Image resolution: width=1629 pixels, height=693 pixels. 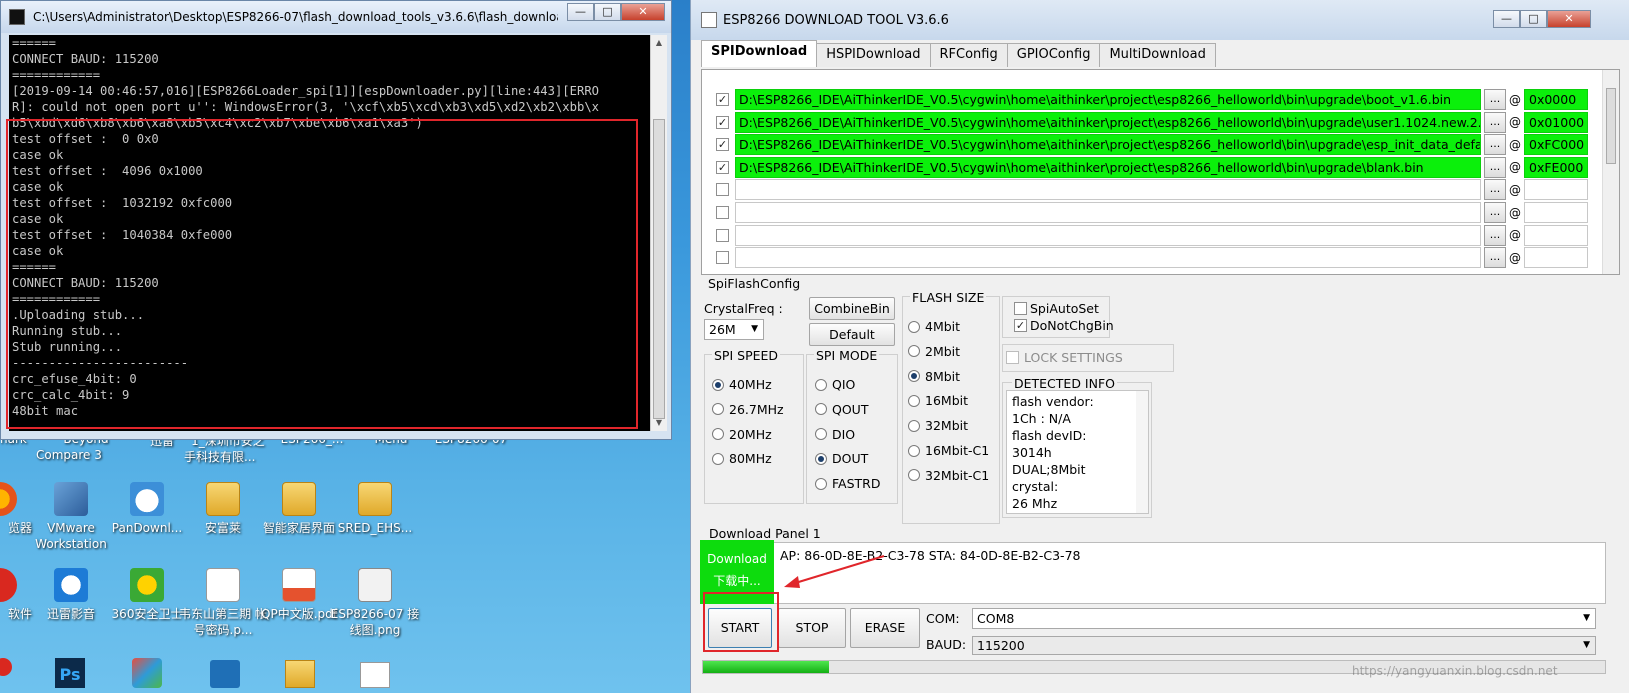 I want to click on tab-gpioconfig: GPIOConfig, so click(x=1053, y=55).